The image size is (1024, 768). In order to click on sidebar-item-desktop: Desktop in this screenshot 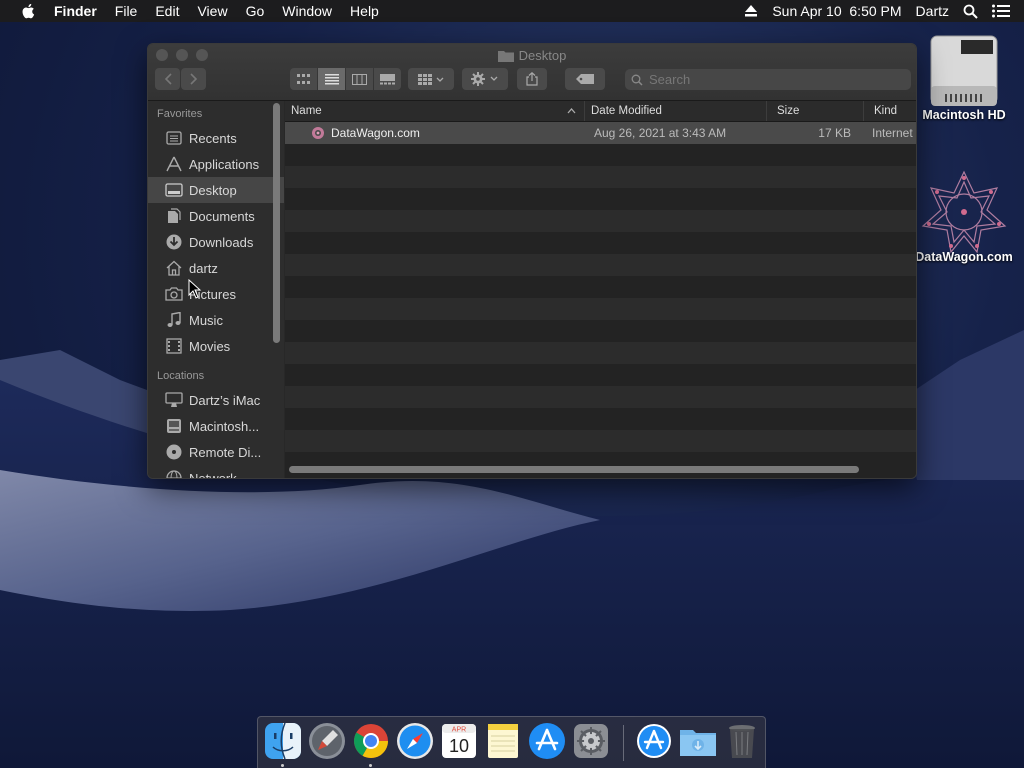, I will do `click(216, 190)`.